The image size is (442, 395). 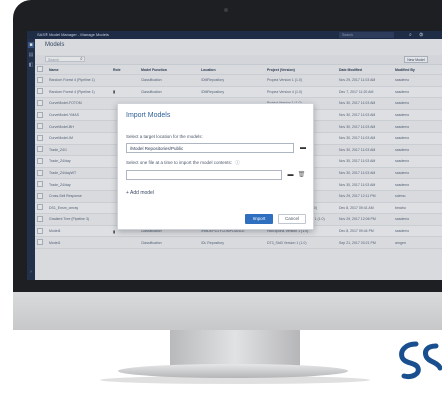 I want to click on add-model-button: + Add model, so click(x=140, y=193).